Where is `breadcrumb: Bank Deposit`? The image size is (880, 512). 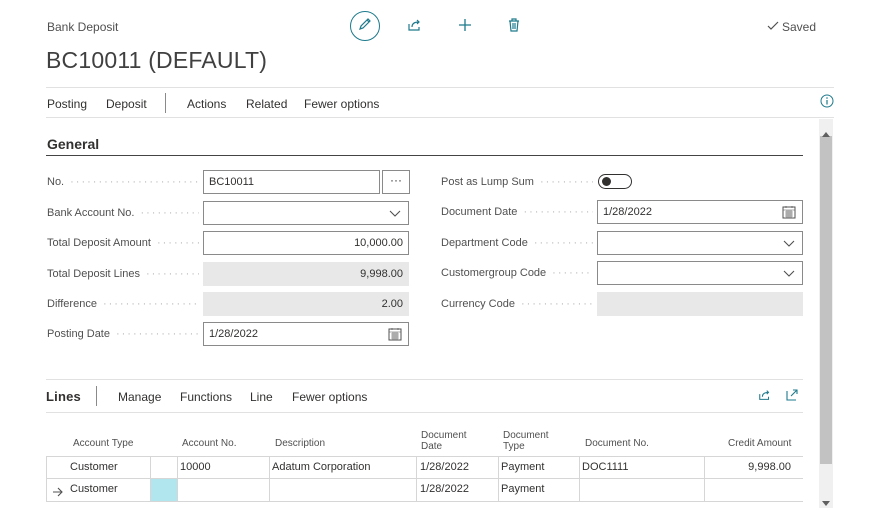
breadcrumb: Bank Deposit is located at coordinates (83, 27).